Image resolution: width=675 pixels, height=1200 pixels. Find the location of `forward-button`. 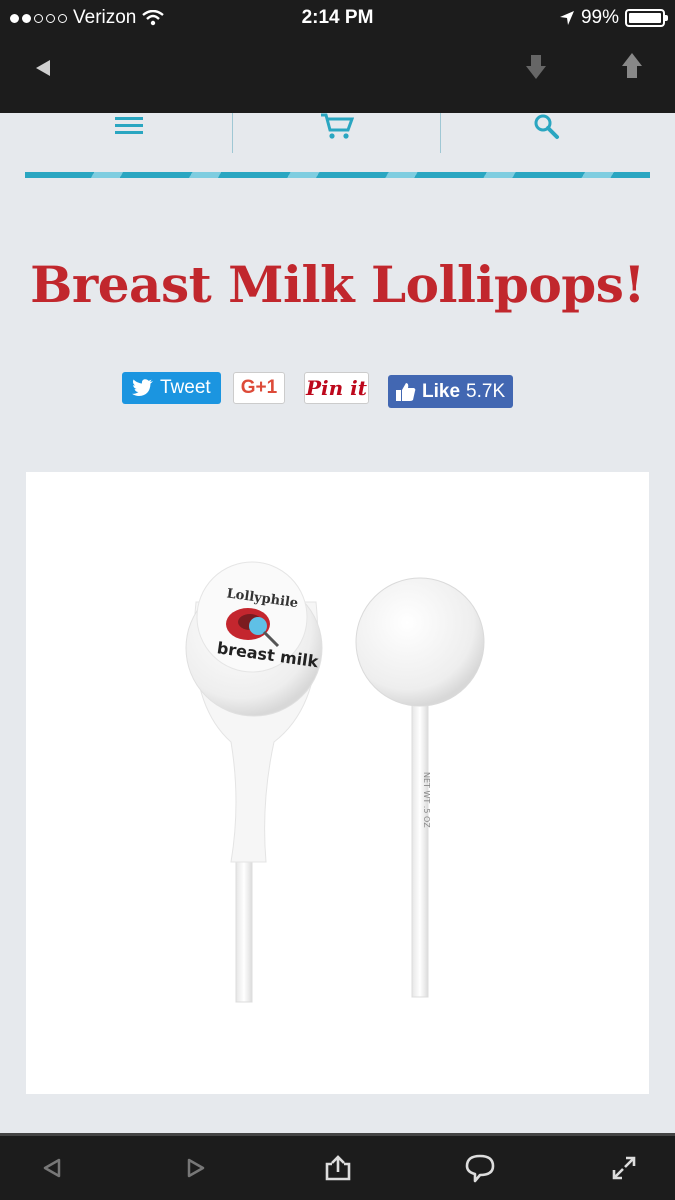

forward-button is located at coordinates (196, 1168).